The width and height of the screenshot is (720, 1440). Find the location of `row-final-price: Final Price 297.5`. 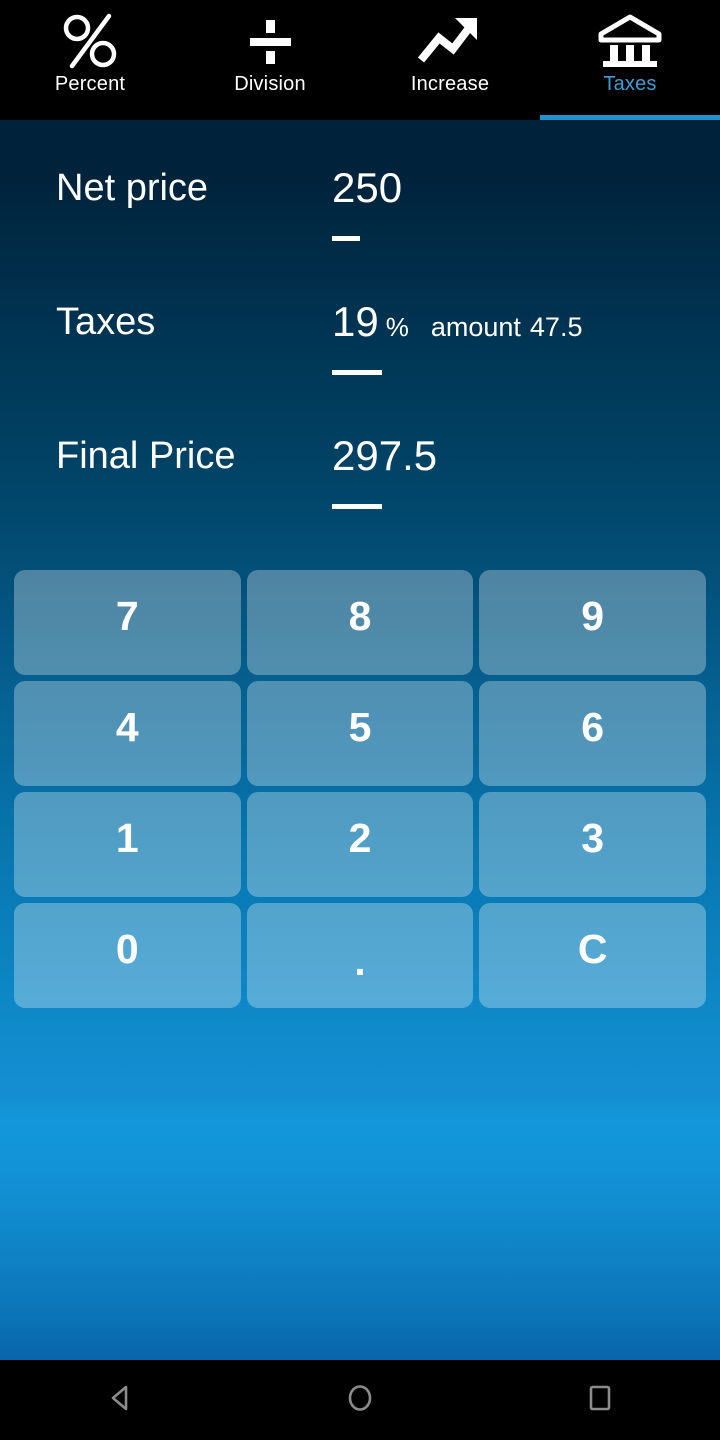

row-final-price: Final Price 297.5 is located at coordinates (360, 480).